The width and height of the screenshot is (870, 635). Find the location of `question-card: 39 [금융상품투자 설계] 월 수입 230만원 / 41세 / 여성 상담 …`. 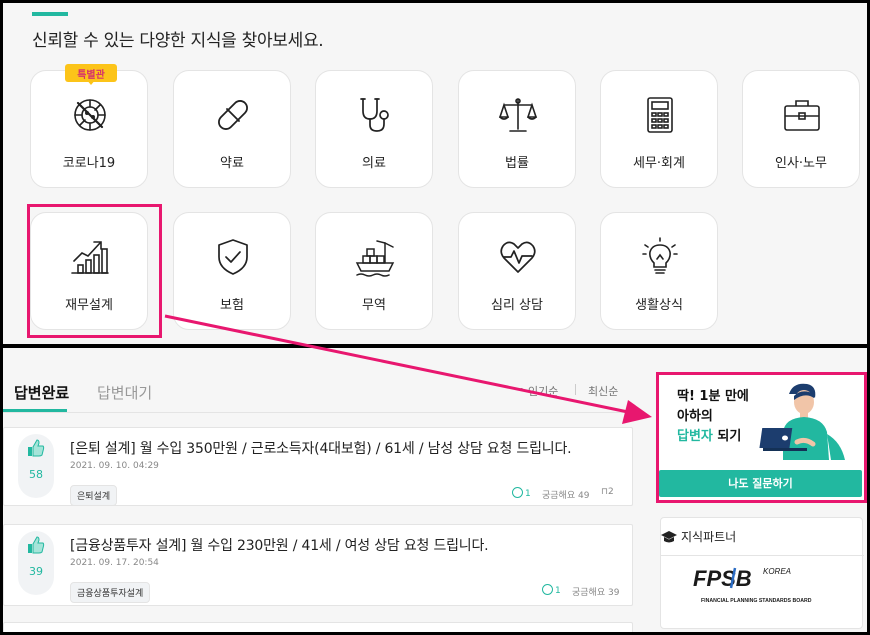

question-card: 39 [금융상품투자 설계] 월 수입 230만원 / 41세 / 여성 상담 … is located at coordinates (318, 565).